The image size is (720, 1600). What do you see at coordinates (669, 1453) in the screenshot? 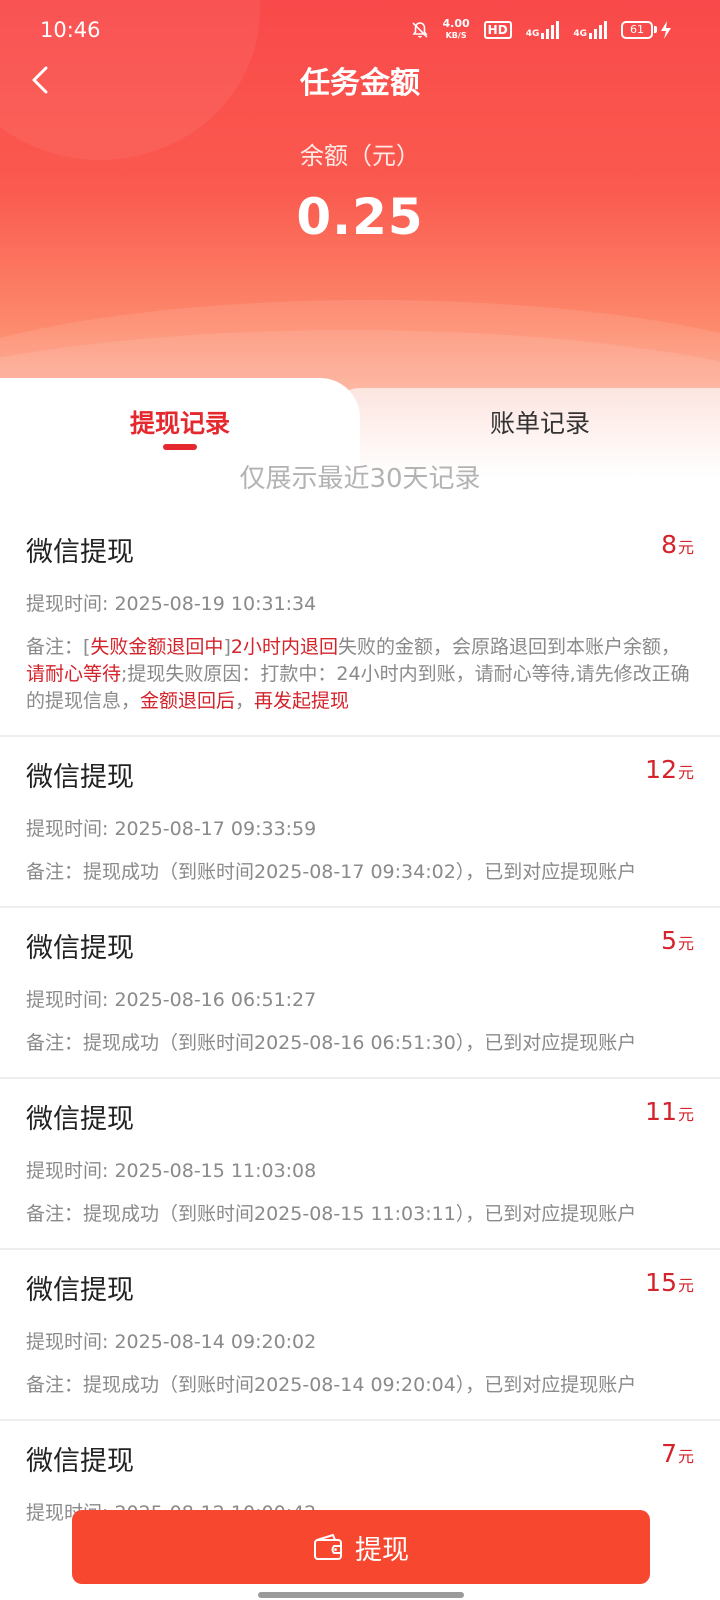
I see `amount-value: 7` at bounding box center [669, 1453].